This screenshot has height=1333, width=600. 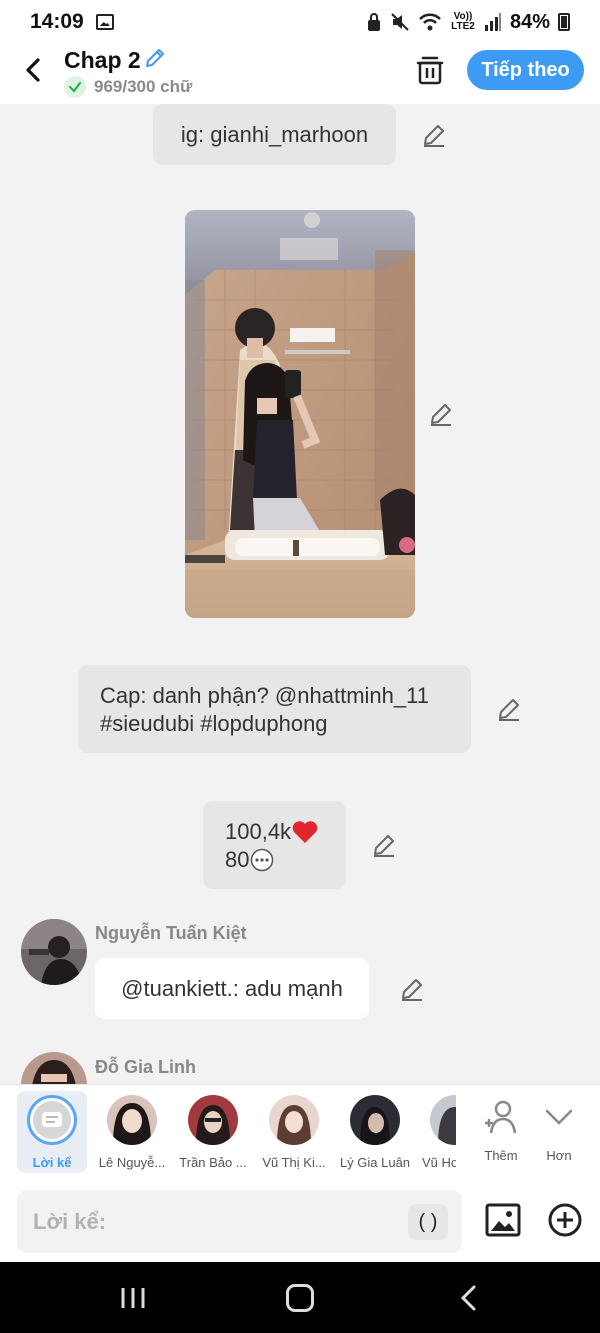 I want to click on narrator-label: Lời kể, so click(x=52, y=1162).